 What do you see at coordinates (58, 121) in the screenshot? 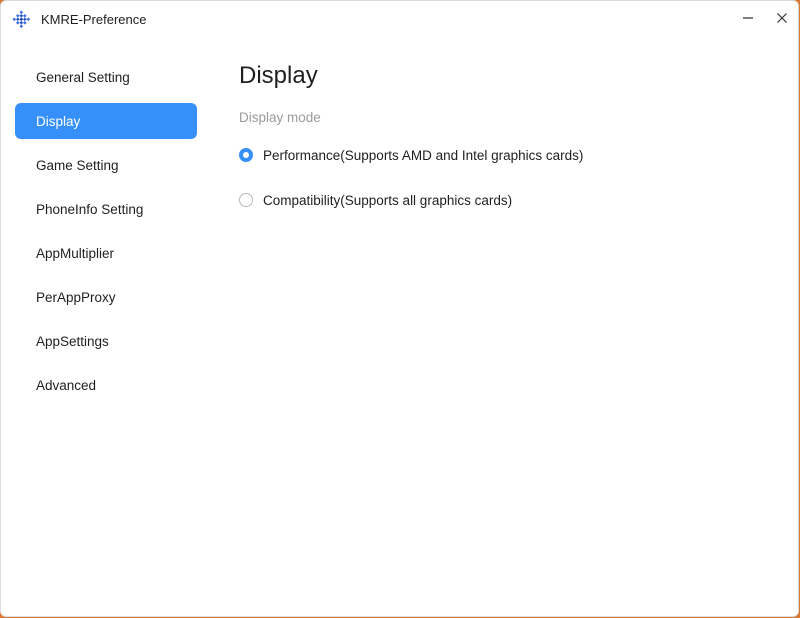
I see `sidebar-item-label: Display` at bounding box center [58, 121].